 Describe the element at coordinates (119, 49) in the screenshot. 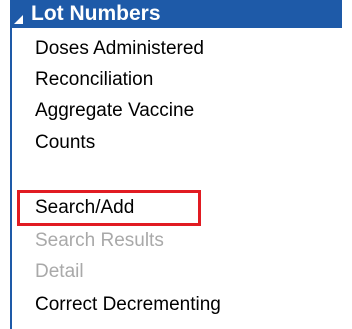

I see `menu-item-doses-administered: Doses Administered` at that location.